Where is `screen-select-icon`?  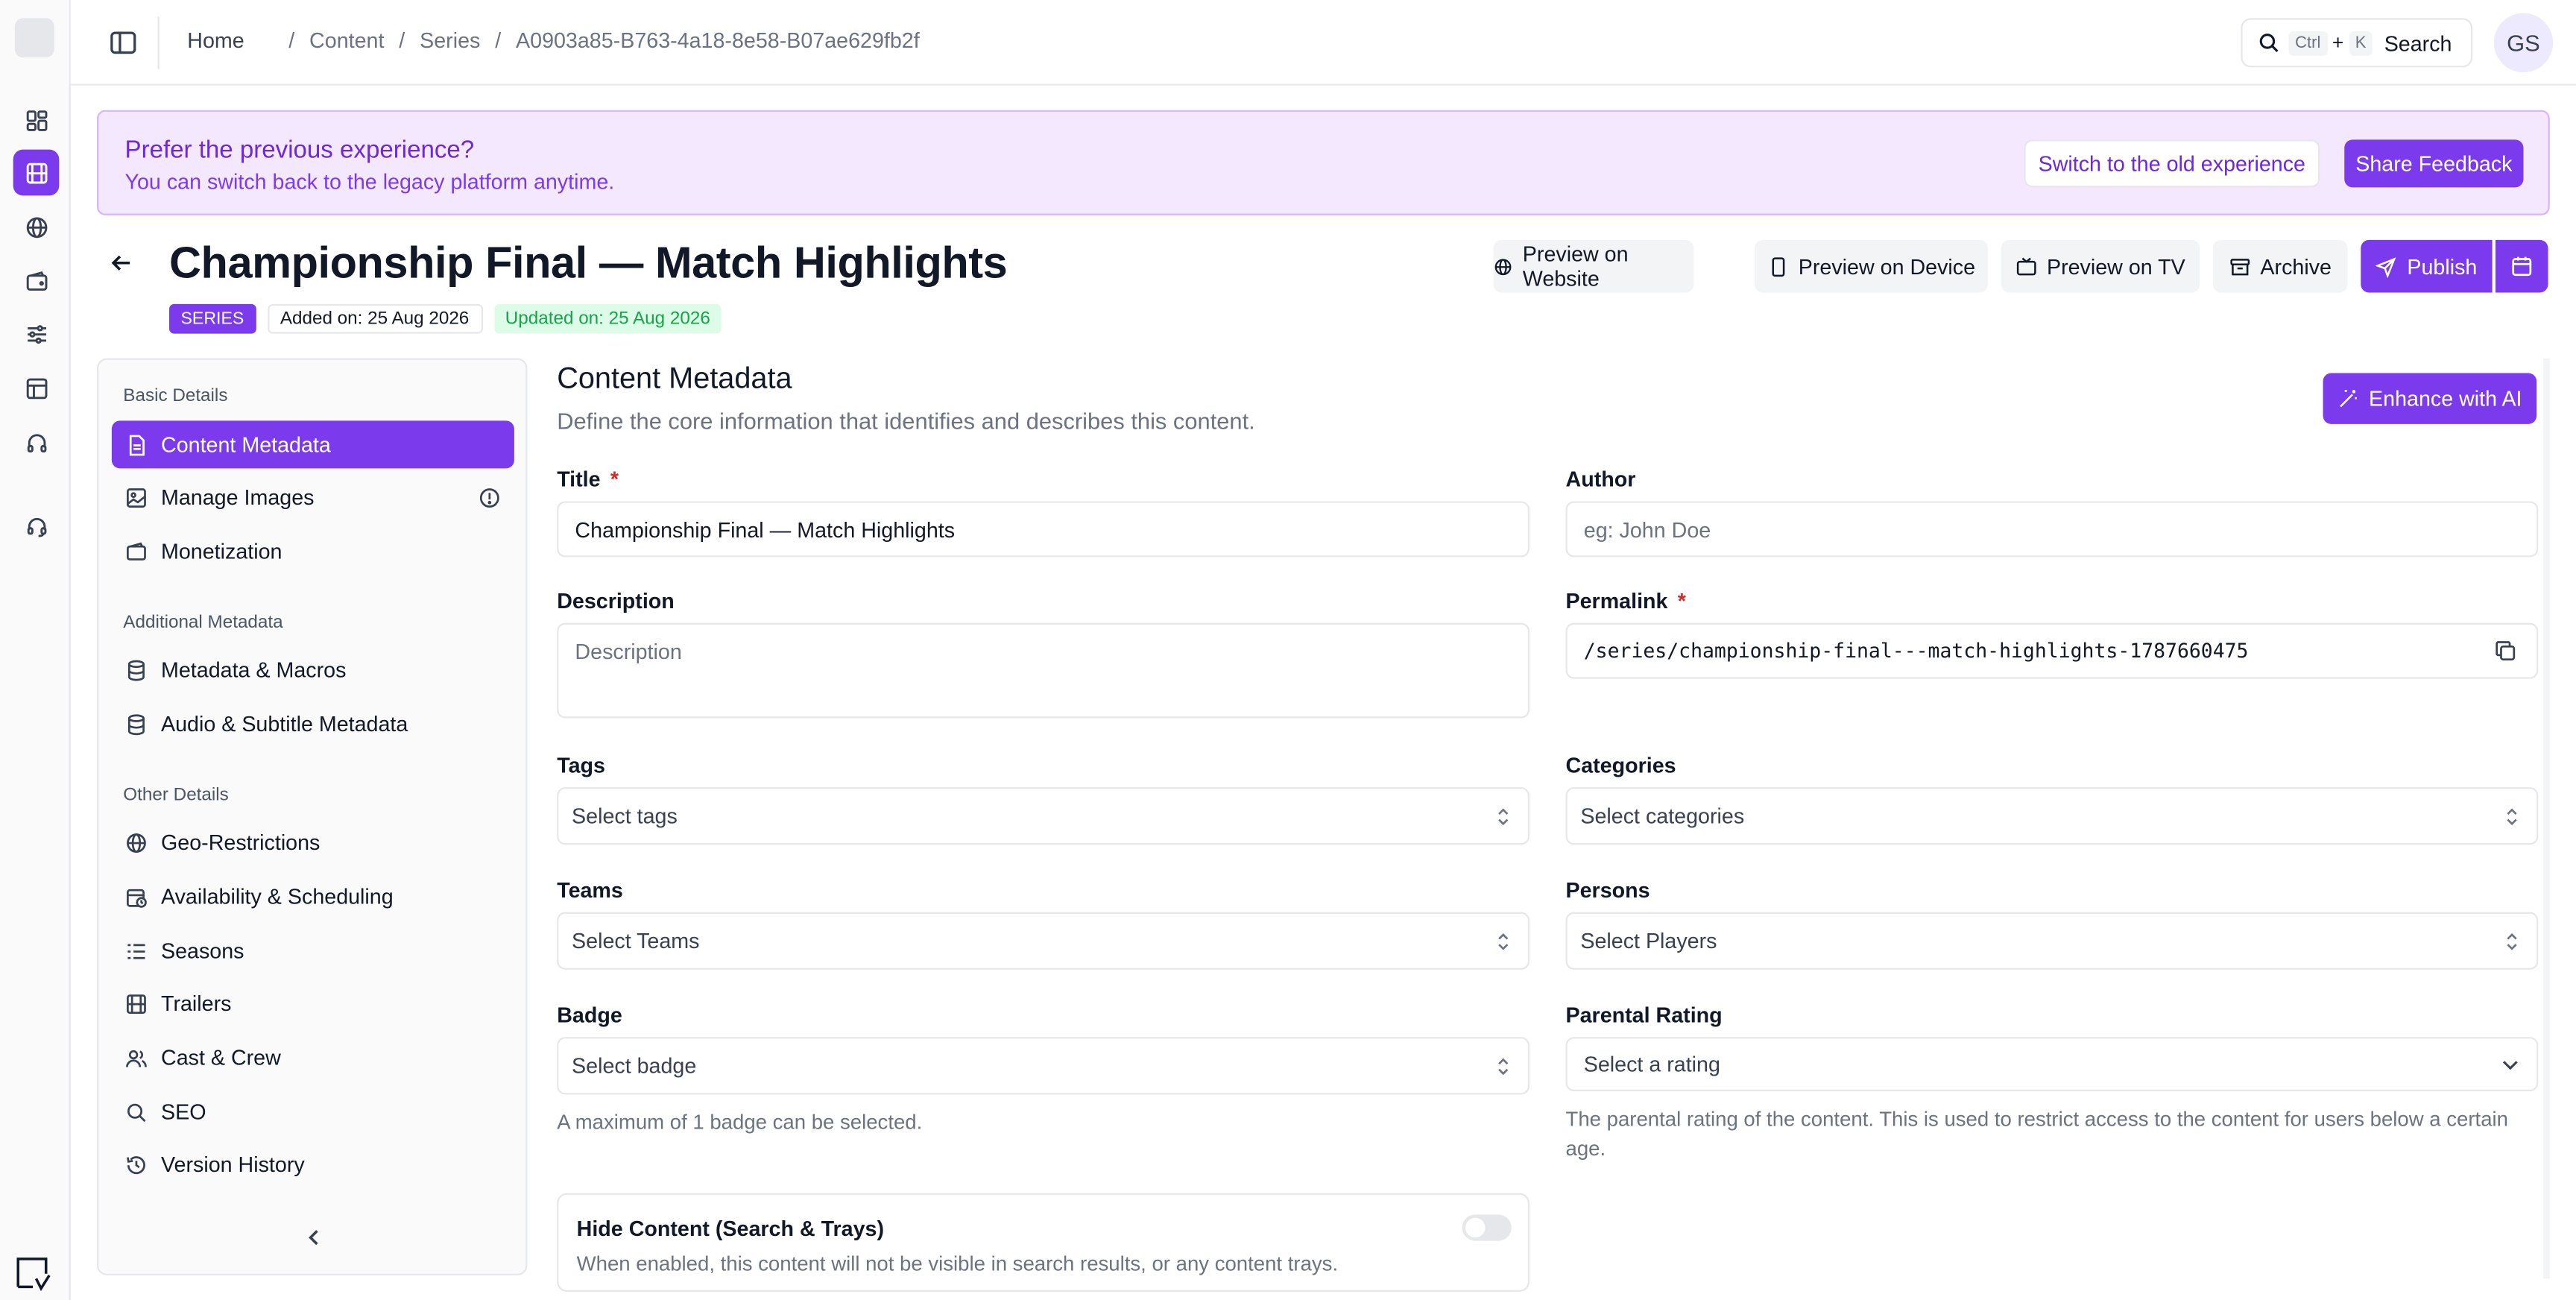 screen-select-icon is located at coordinates (33, 1273).